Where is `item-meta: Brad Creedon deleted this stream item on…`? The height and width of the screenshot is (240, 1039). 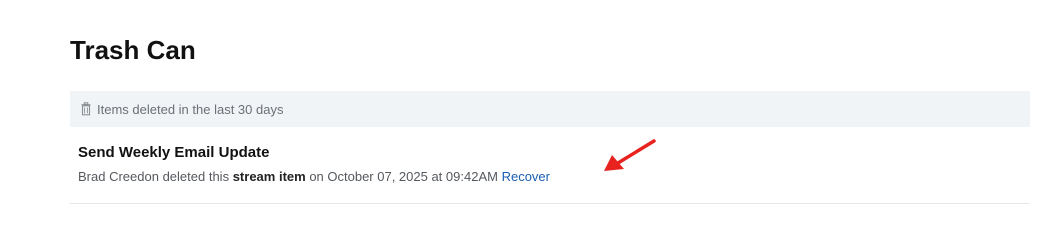
item-meta: Brad Creedon deleted this stream item on… is located at coordinates (314, 176).